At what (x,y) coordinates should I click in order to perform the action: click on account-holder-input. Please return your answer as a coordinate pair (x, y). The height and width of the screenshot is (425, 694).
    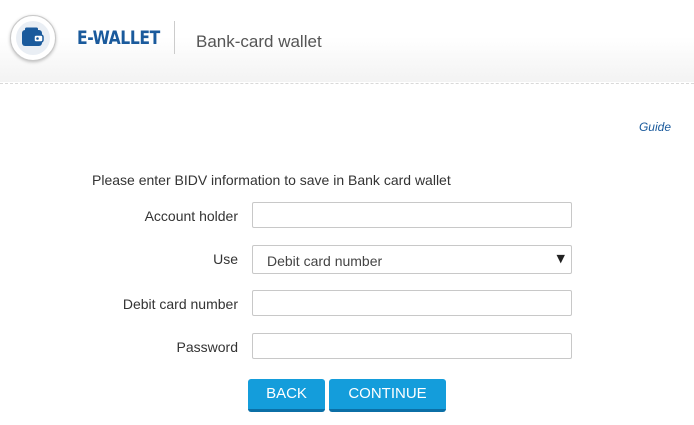
    Looking at the image, I should click on (412, 215).